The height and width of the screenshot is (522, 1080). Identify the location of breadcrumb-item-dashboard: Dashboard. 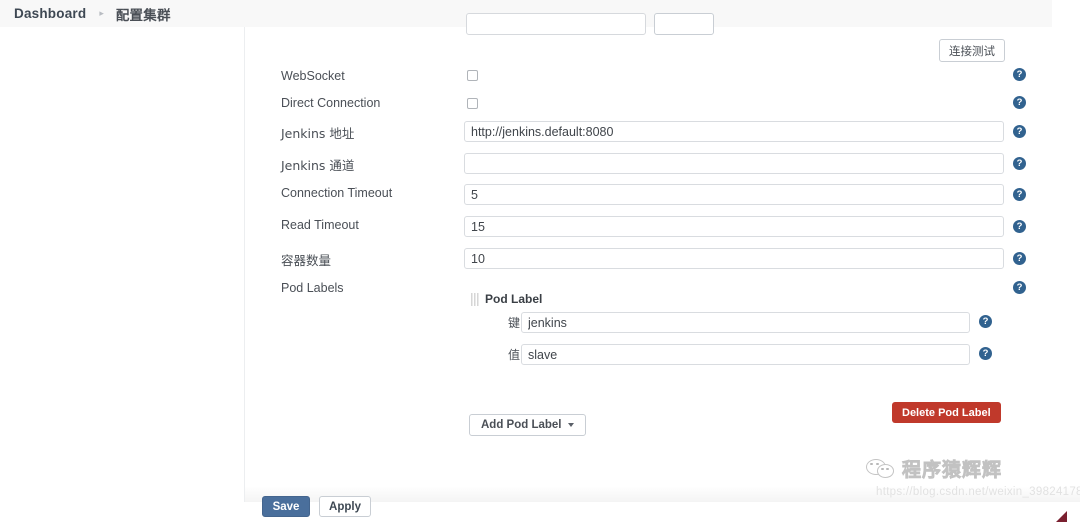
(50, 13).